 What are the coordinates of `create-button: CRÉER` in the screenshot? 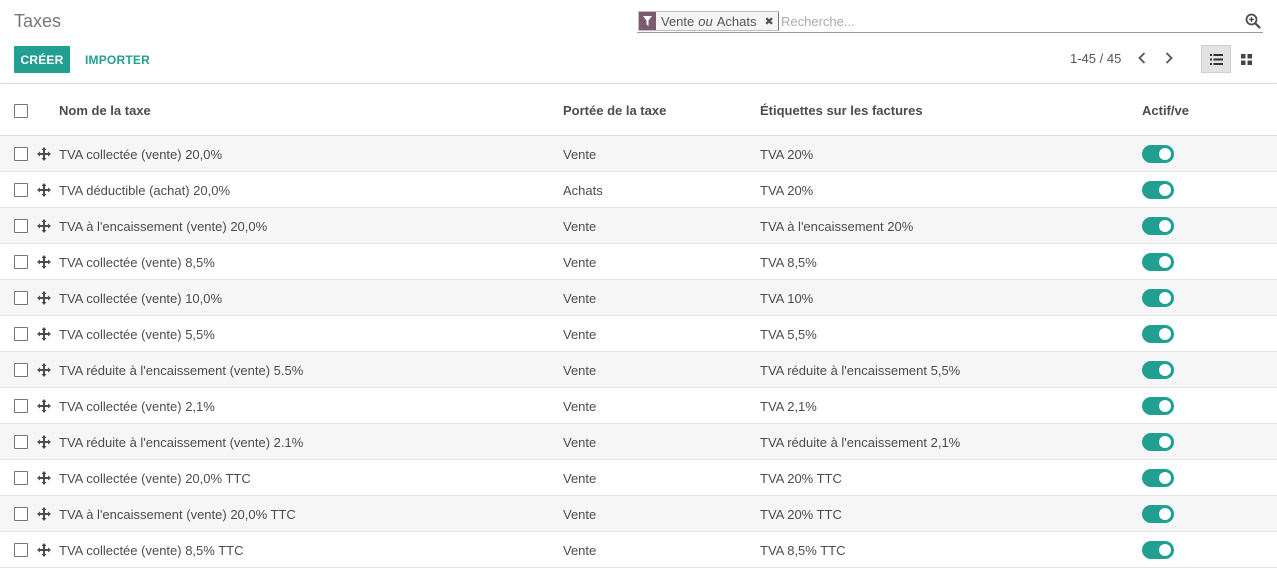 It's located at (42, 59).